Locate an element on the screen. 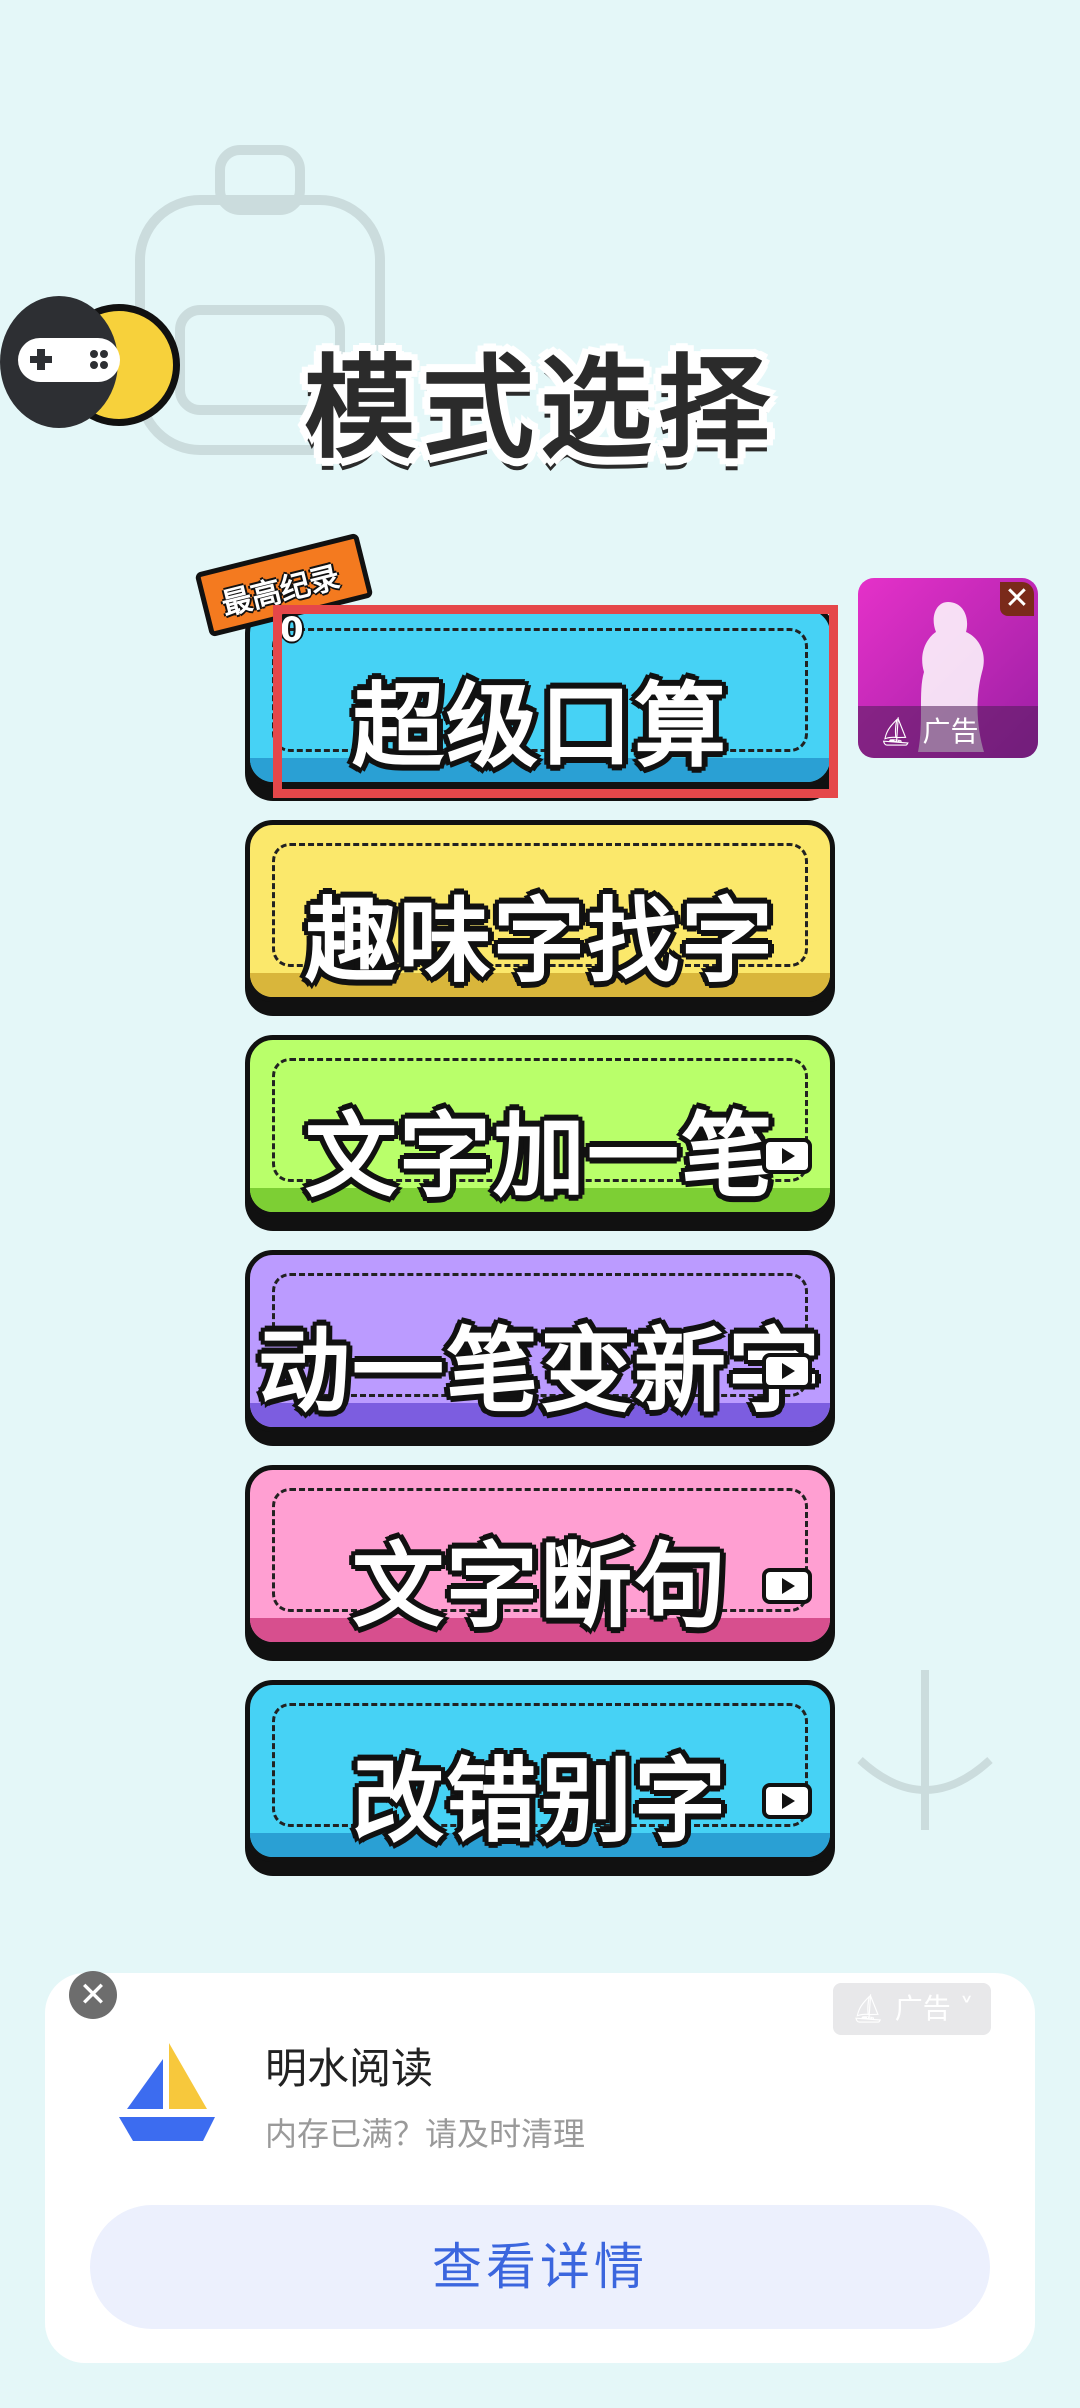 The width and height of the screenshot is (1080, 2408). ad-badge-text: 广告 is located at coordinates (922, 2008).